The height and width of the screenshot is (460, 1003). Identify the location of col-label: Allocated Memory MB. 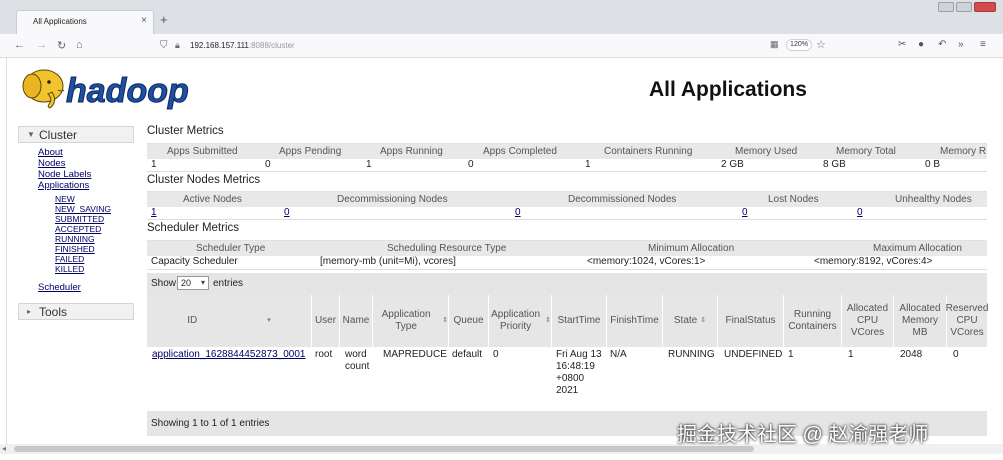
(920, 320).